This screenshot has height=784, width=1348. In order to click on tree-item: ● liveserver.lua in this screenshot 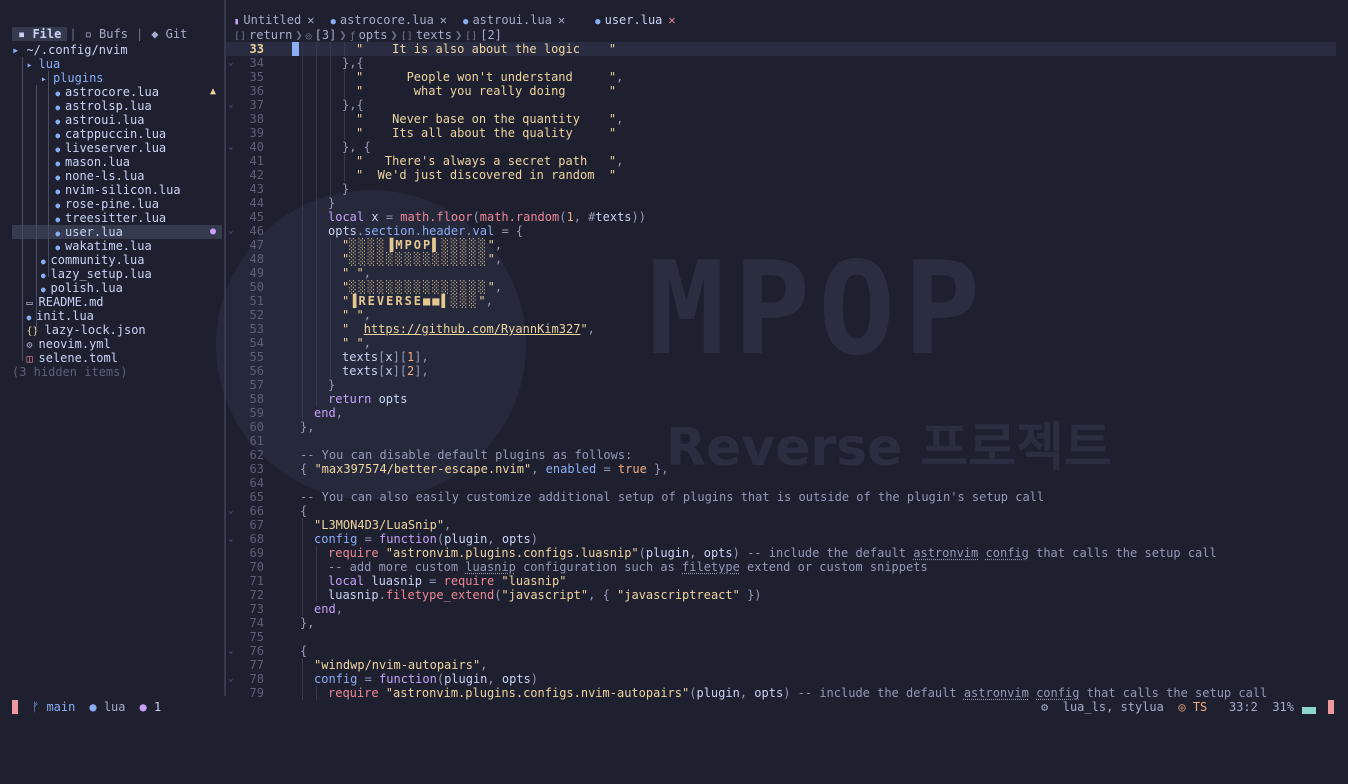, I will do `click(117, 148)`.